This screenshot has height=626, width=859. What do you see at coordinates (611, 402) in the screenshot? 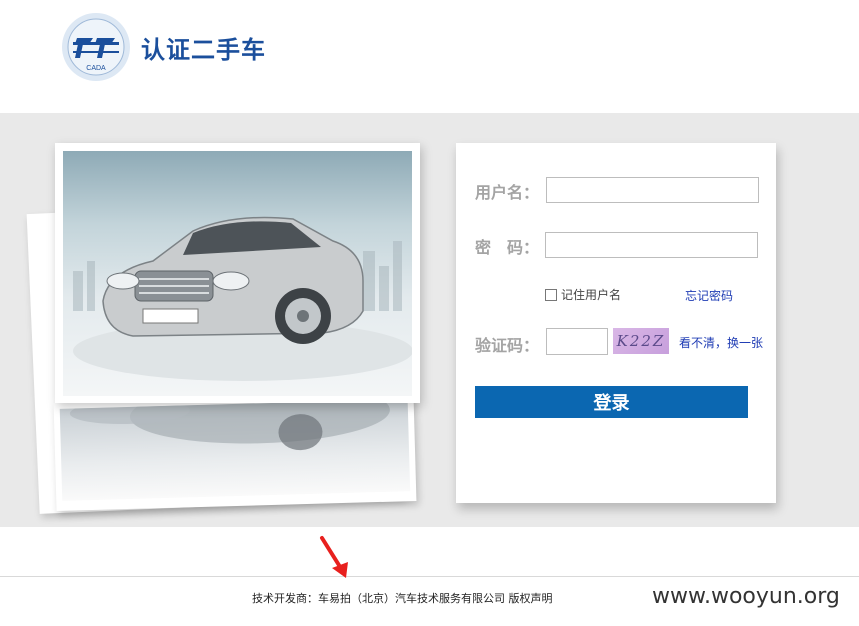
I see `login-button: 登录` at bounding box center [611, 402].